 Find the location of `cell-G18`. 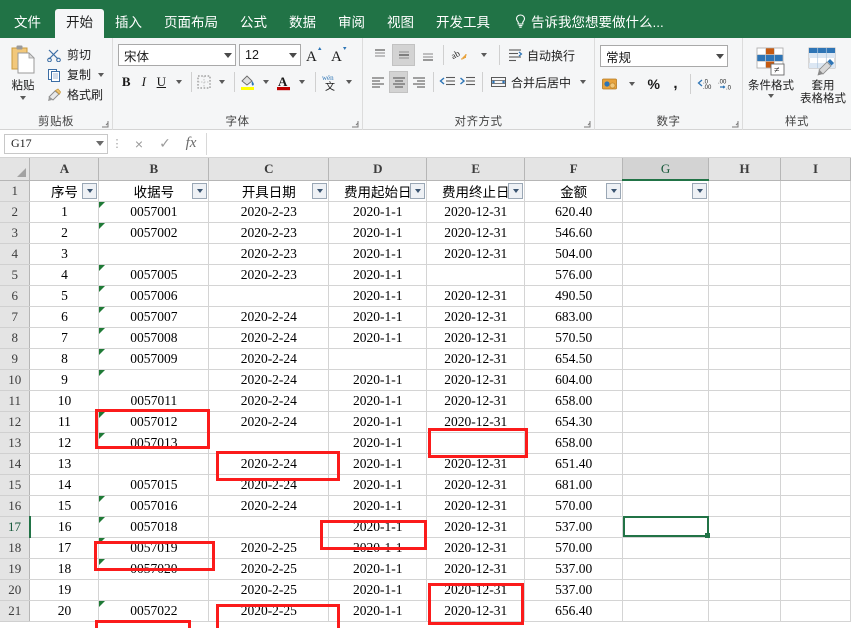

cell-G18 is located at coordinates (666, 548).